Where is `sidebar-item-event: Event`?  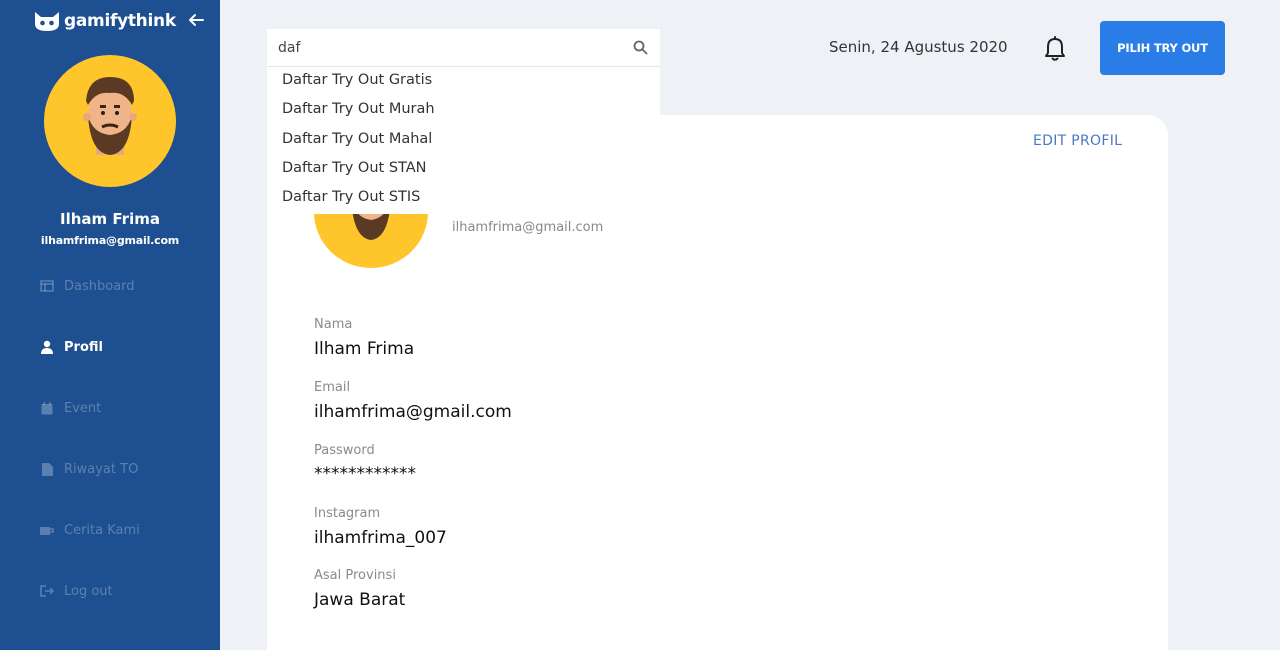
sidebar-item-event: Event is located at coordinates (70, 408).